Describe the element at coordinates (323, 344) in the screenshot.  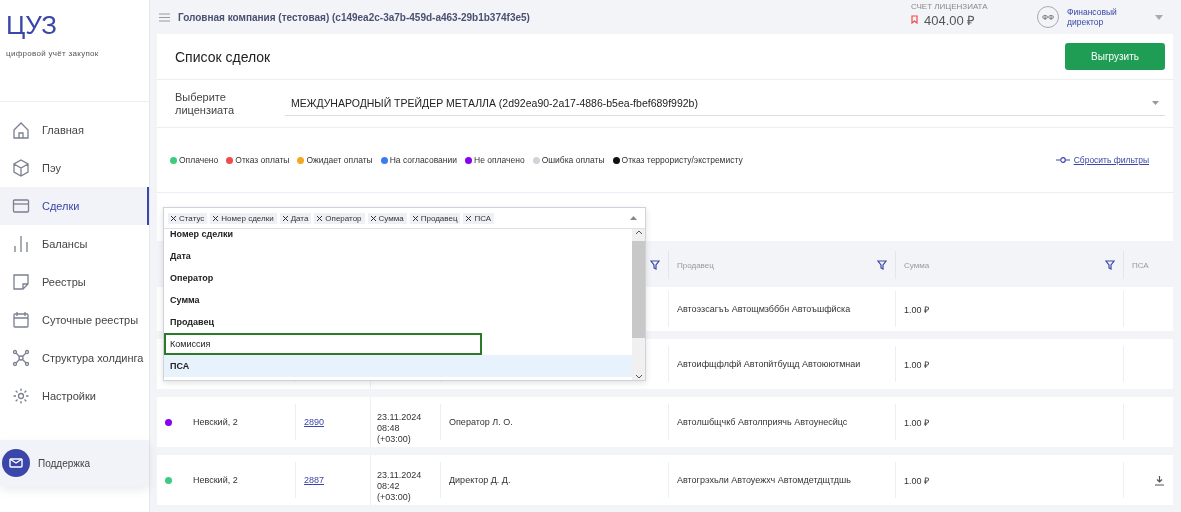
I see `column-option: Комиссия` at that location.